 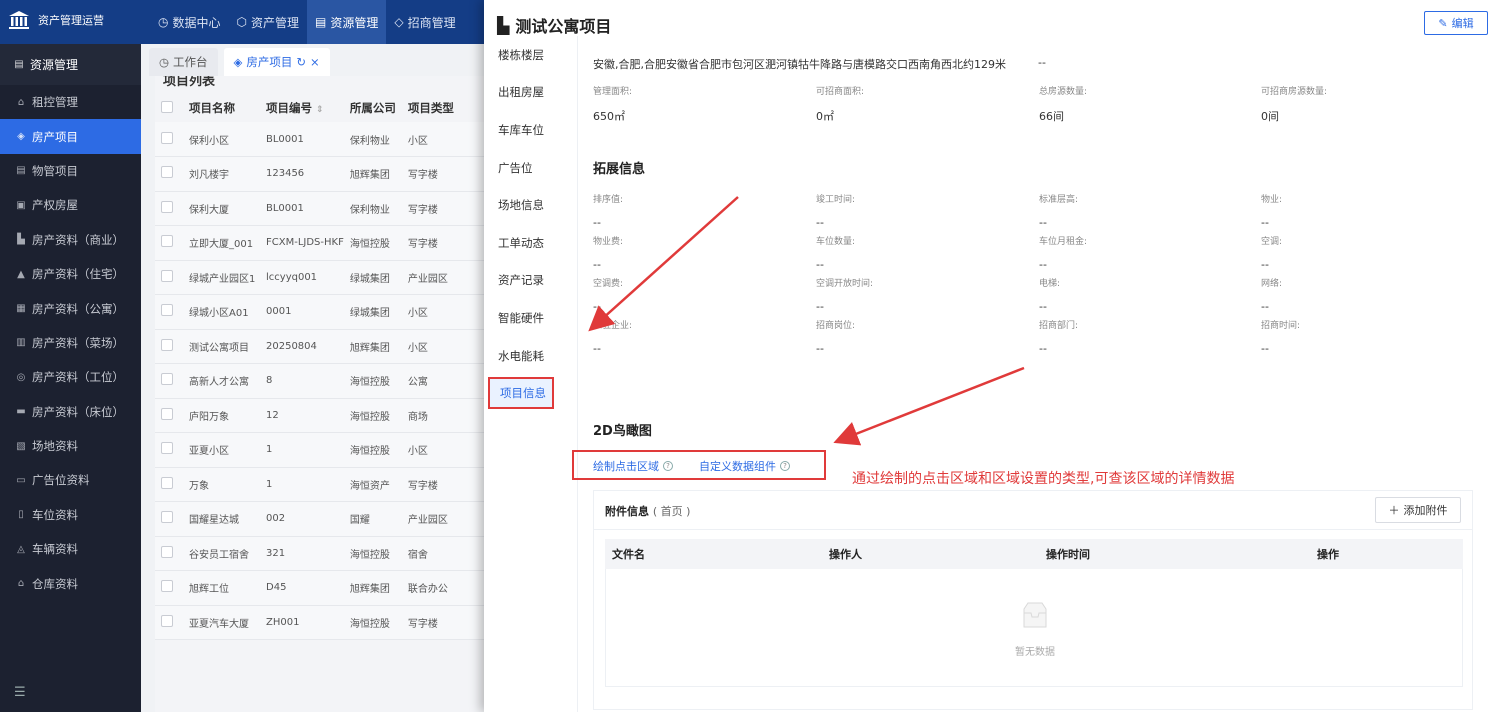 What do you see at coordinates (319, 243) in the screenshot?
I see `table-row: 立即大厦_001 FCXM-LJDS-HKF 海恒控股 写字楼` at bounding box center [319, 243].